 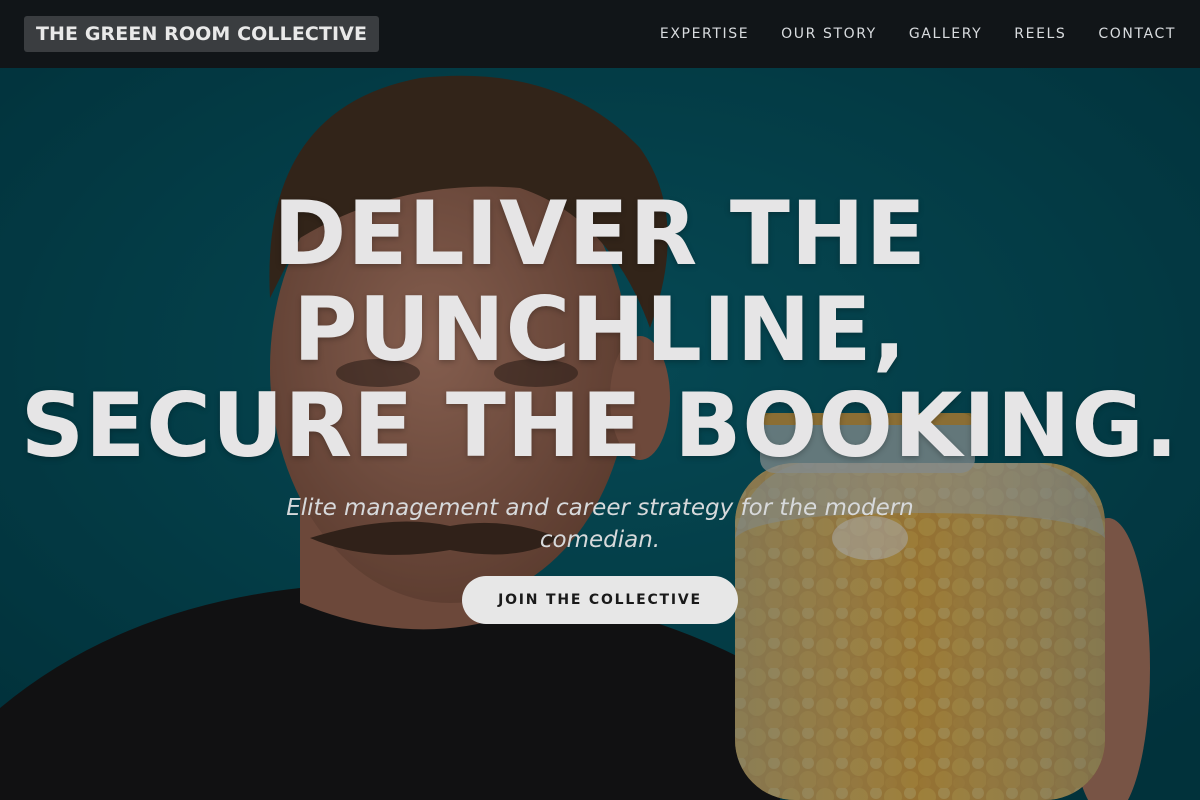 What do you see at coordinates (704, 34) in the screenshot?
I see `nav-link-expertise: EXPERTISE` at bounding box center [704, 34].